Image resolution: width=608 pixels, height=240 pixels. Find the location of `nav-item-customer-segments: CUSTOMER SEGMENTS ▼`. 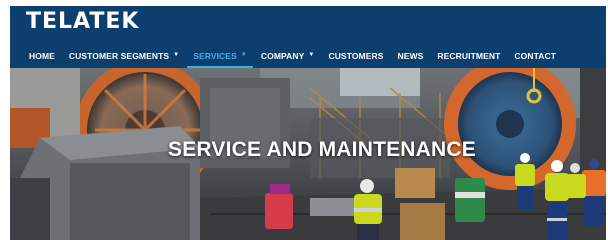

nav-item-customer-segments: CUSTOMER SEGMENTS ▼ is located at coordinates (124, 56).